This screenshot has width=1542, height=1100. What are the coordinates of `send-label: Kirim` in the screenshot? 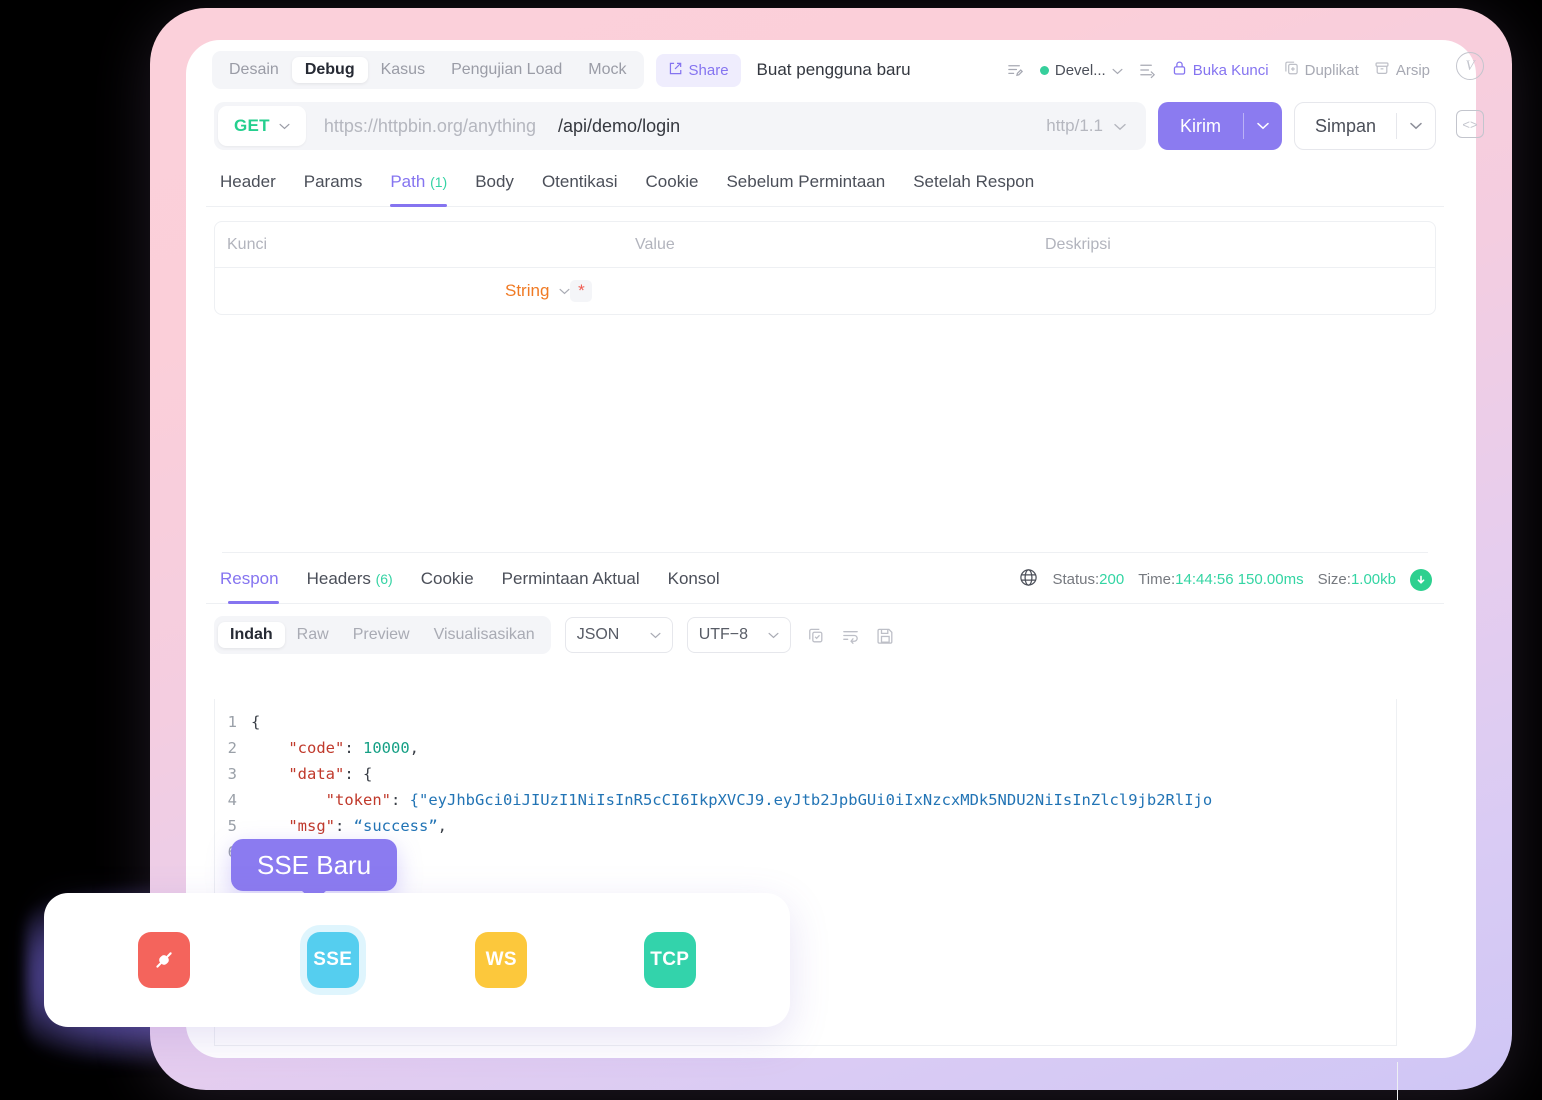 It's located at (1200, 125).